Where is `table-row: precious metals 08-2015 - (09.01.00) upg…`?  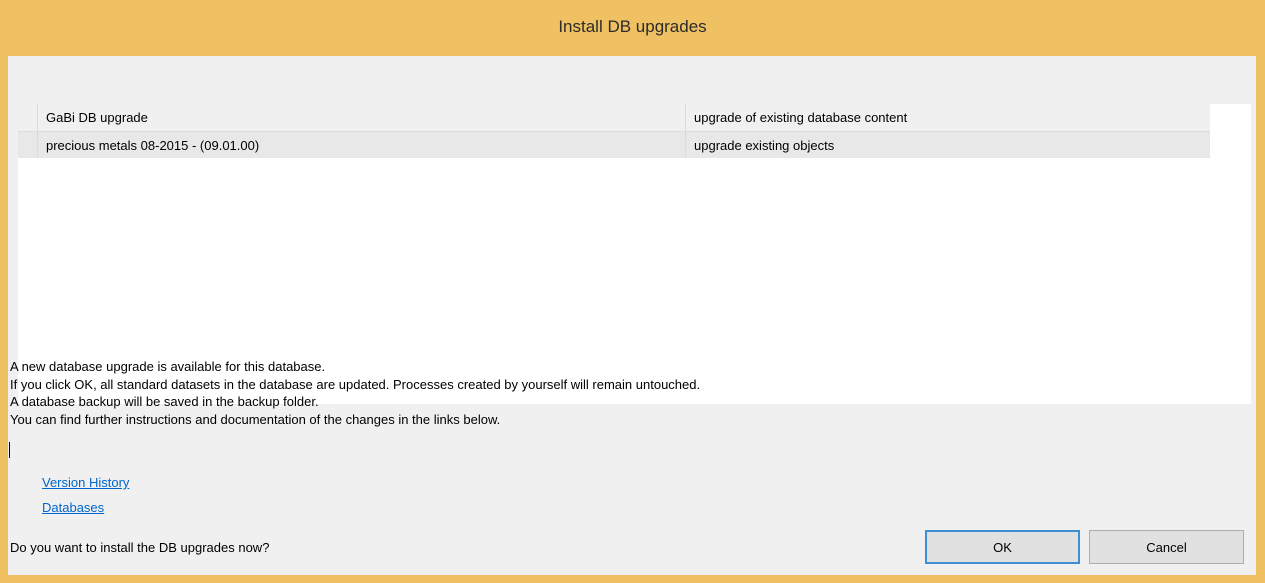 table-row: precious metals 08-2015 - (09.01.00) upg… is located at coordinates (614, 145).